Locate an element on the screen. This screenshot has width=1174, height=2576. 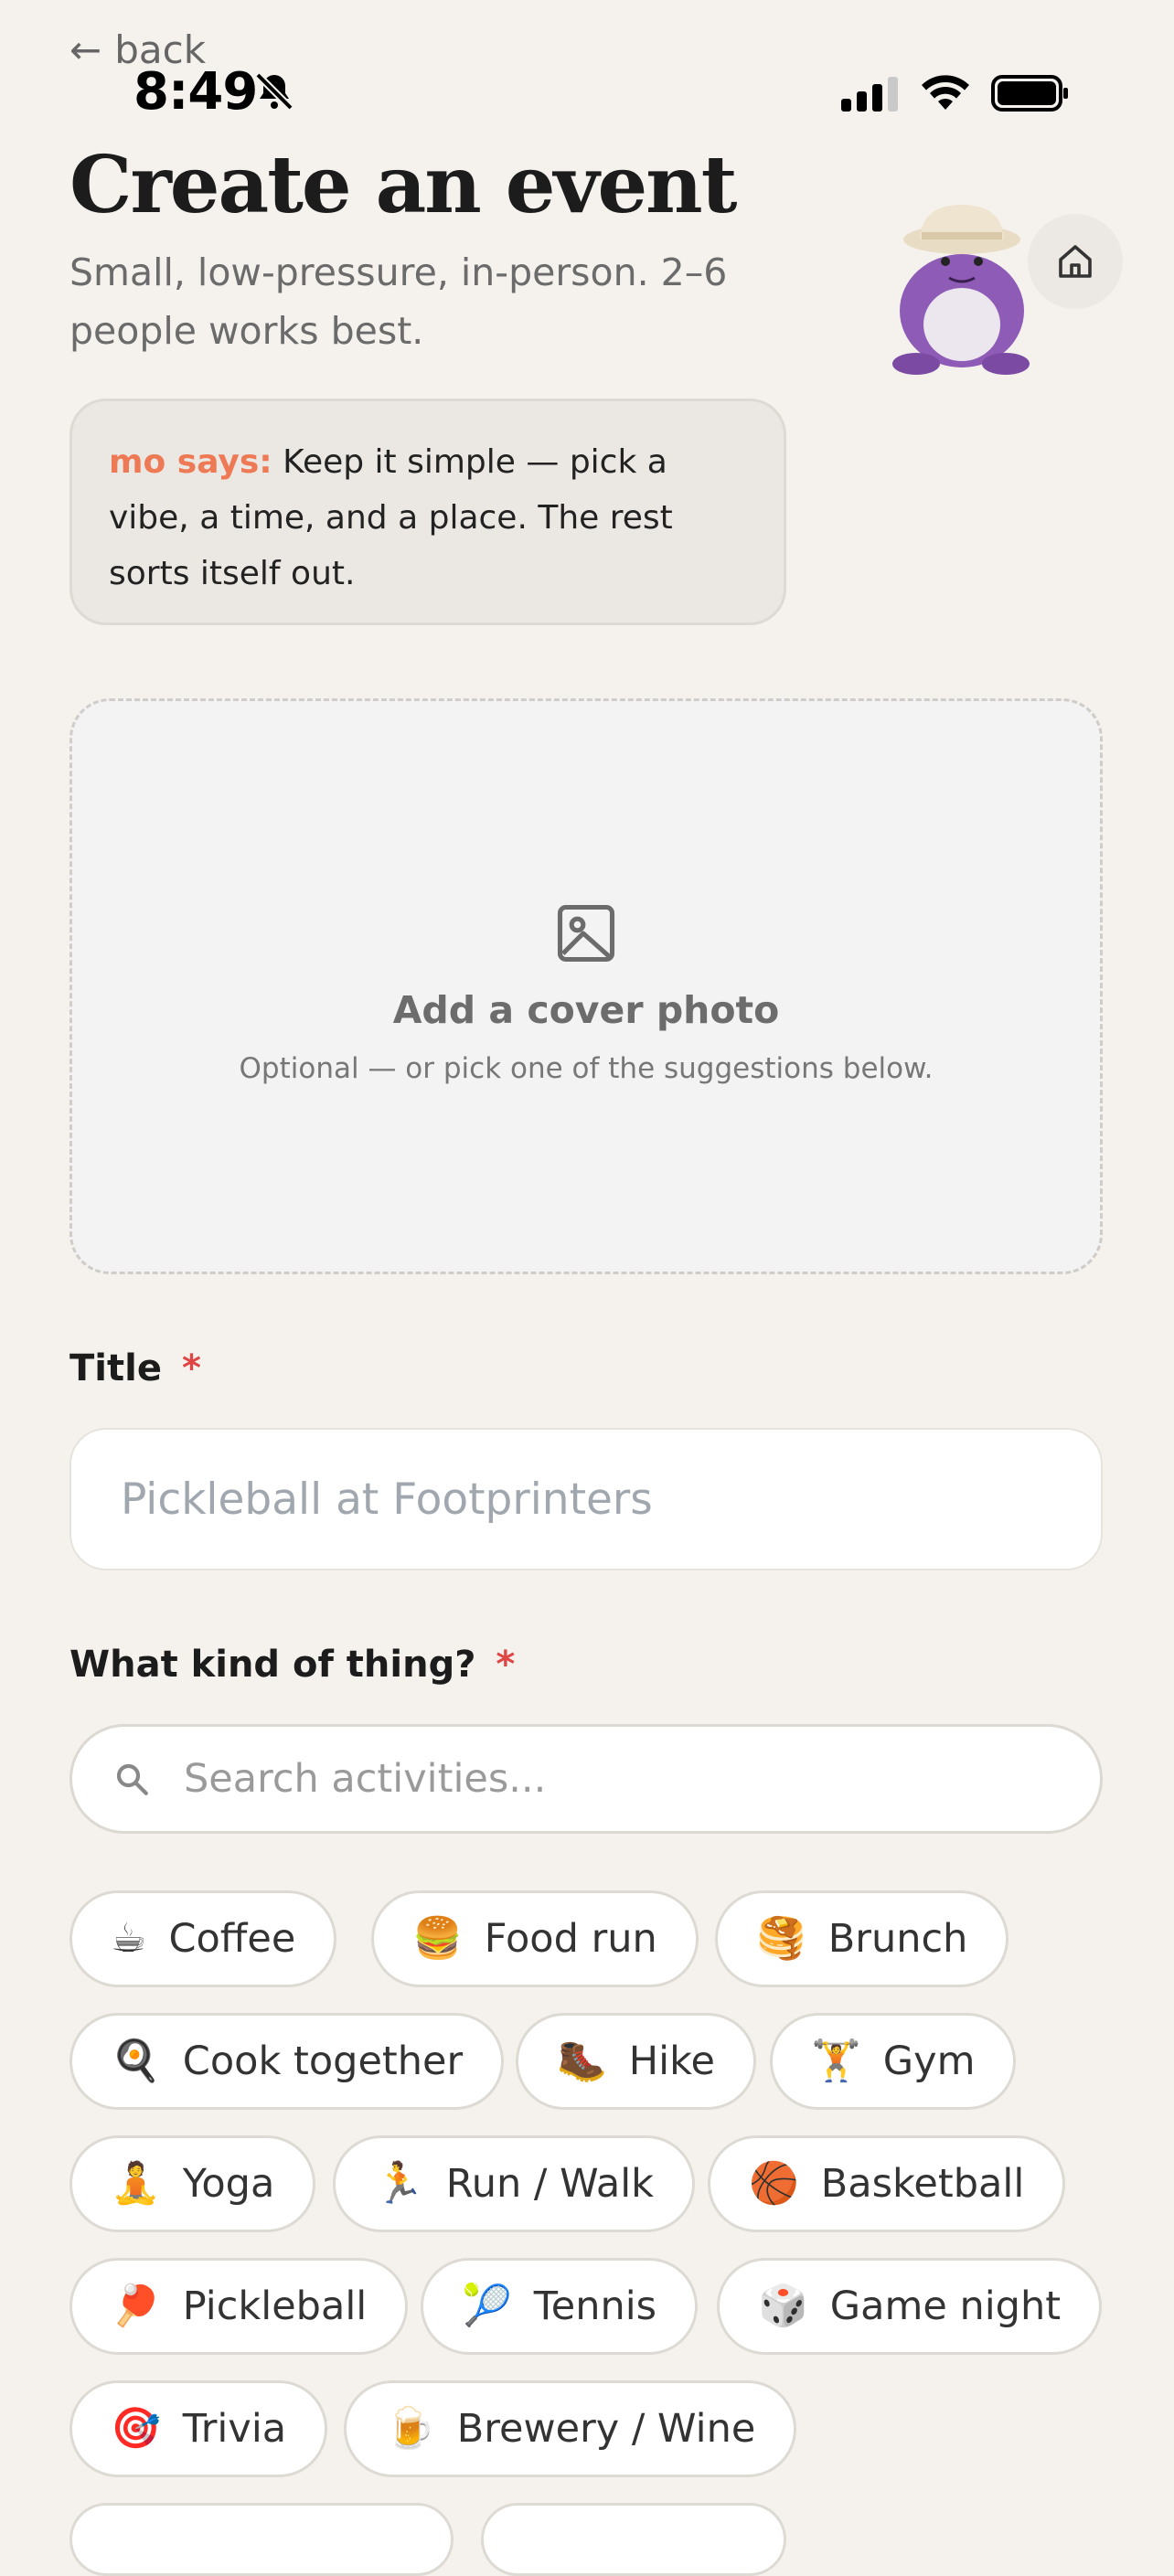
bell-slash-icon is located at coordinates (274, 91).